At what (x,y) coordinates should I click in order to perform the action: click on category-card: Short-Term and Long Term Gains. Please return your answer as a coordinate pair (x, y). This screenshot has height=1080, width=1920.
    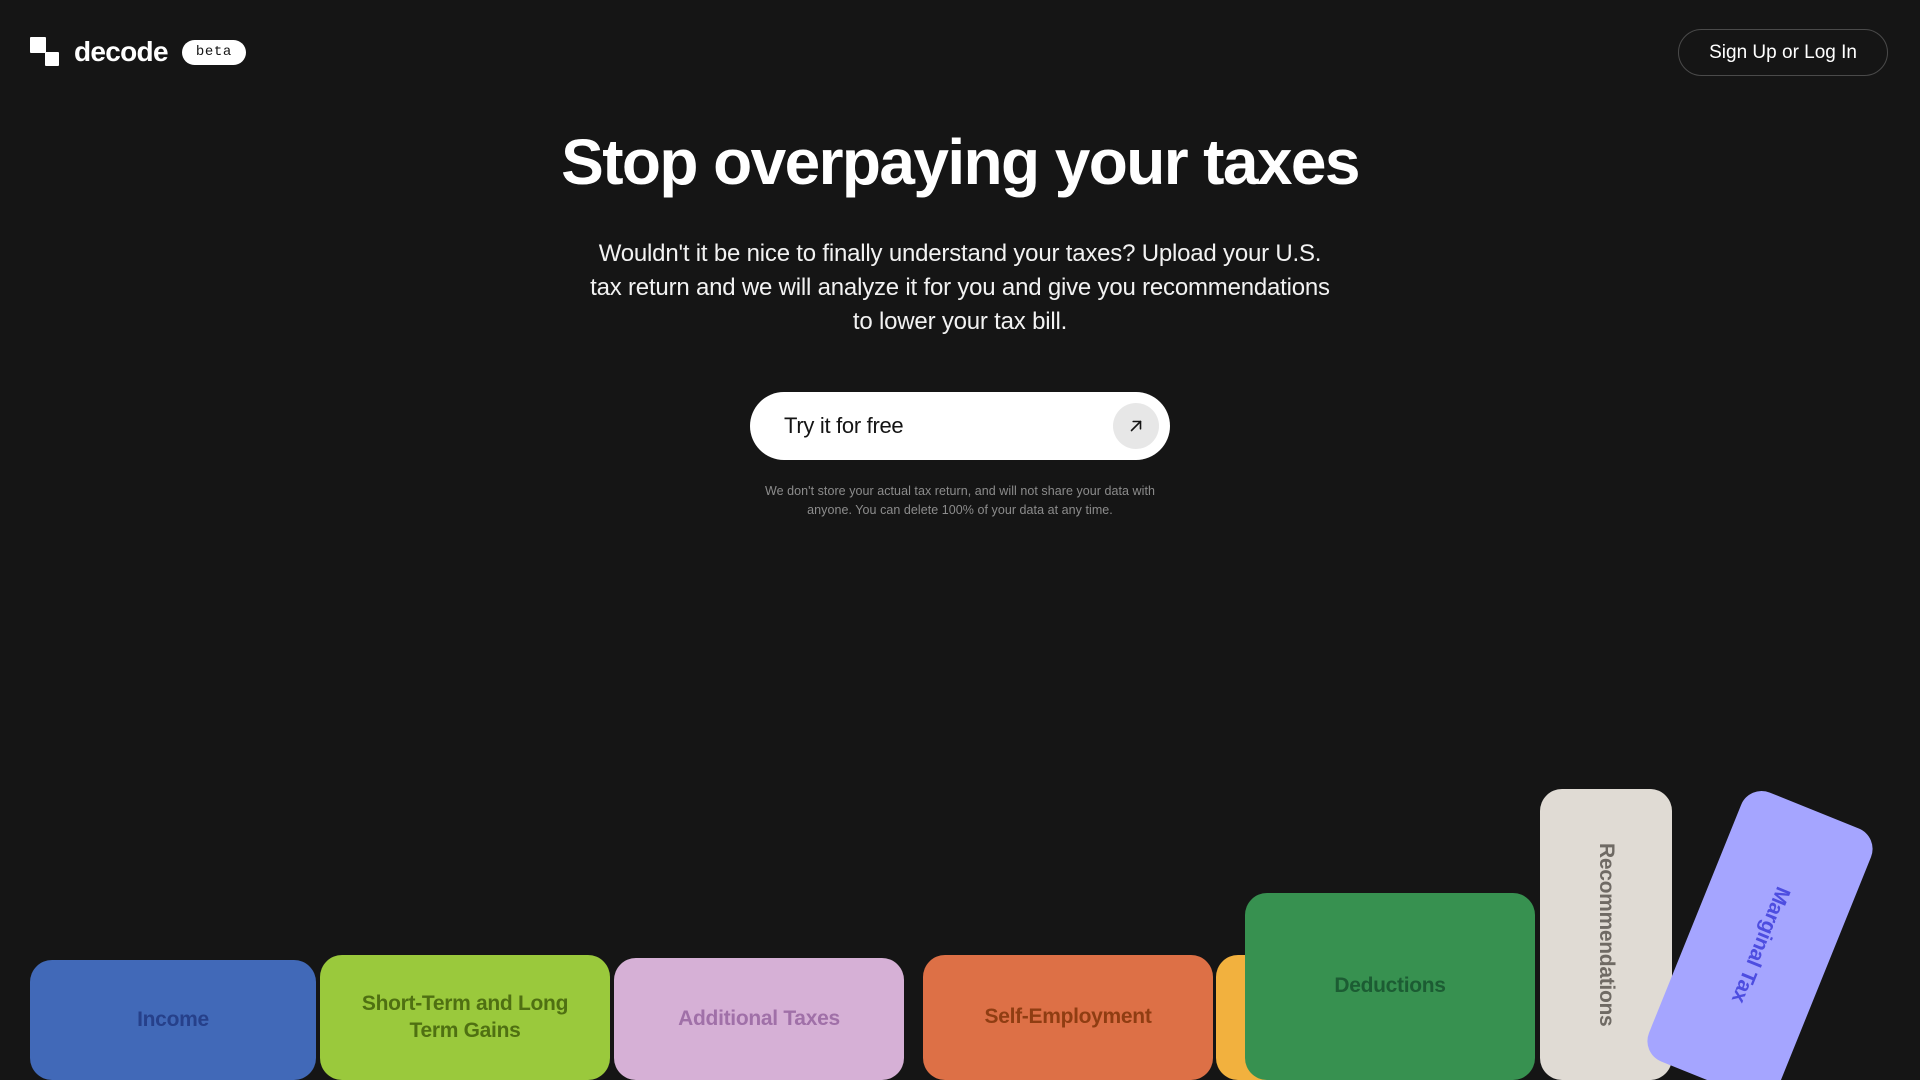
    Looking at the image, I should click on (465, 1017).